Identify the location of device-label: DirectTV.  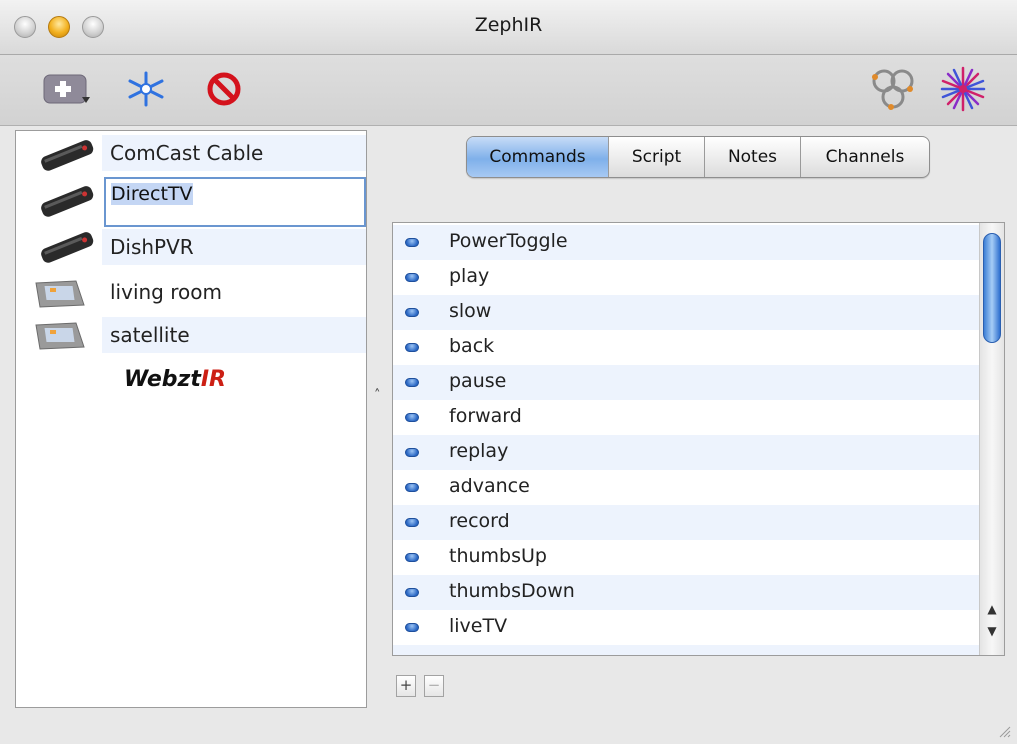
(152, 194).